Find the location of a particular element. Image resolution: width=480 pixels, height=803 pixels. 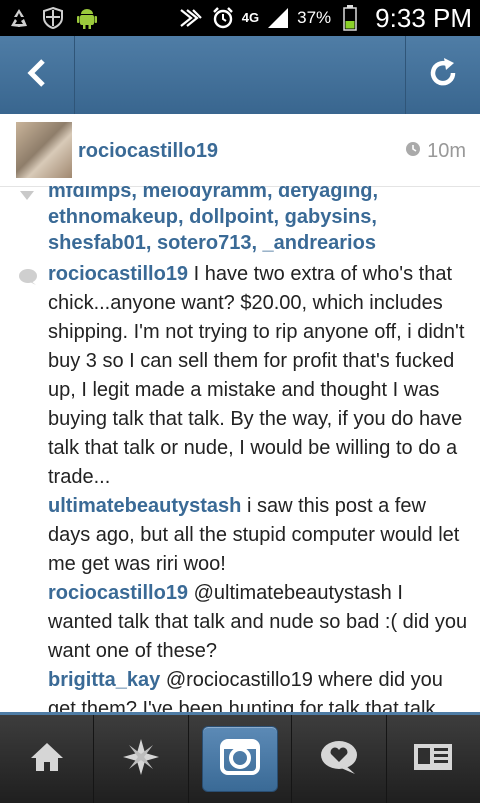

nav-camera is located at coordinates (241, 759).